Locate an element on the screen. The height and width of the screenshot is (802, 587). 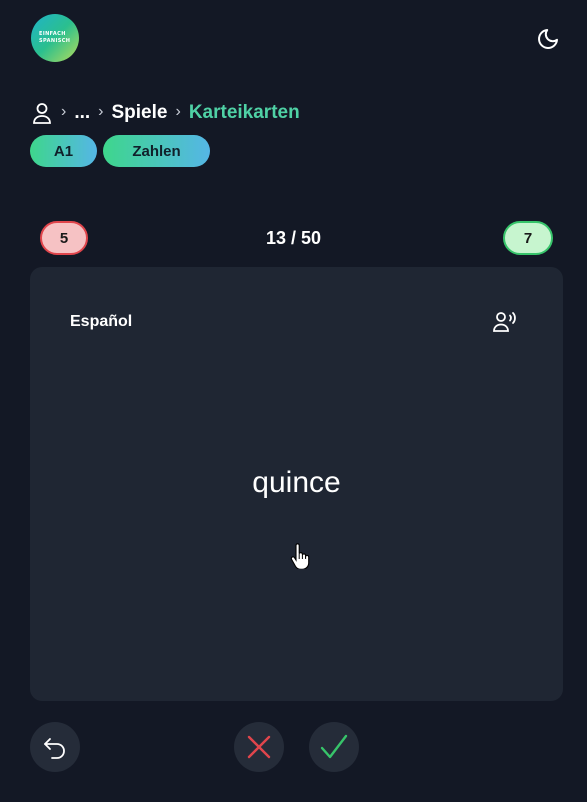
mark-right-button is located at coordinates (334, 747).